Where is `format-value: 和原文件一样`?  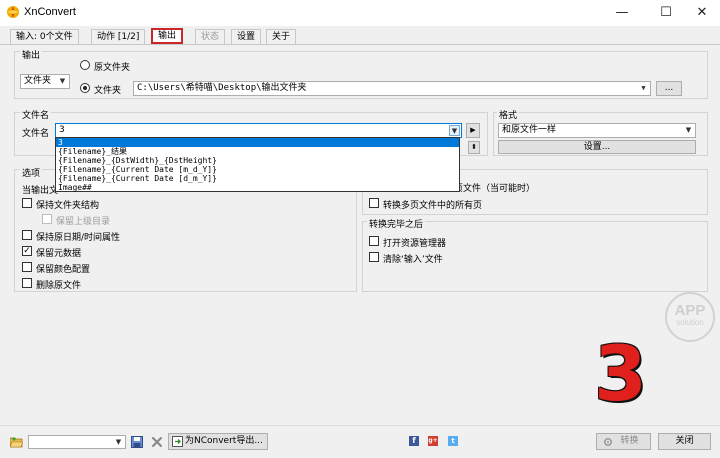
format-value: 和原文件一样 is located at coordinates (529, 130).